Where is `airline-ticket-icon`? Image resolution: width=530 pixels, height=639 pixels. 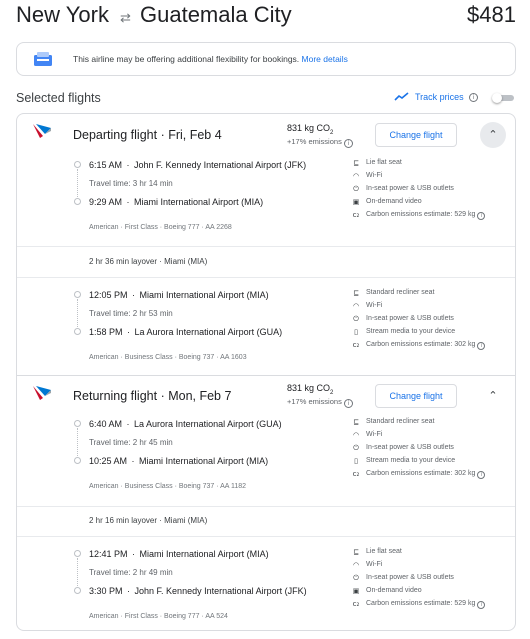
airline-ticket-icon is located at coordinates (43, 59).